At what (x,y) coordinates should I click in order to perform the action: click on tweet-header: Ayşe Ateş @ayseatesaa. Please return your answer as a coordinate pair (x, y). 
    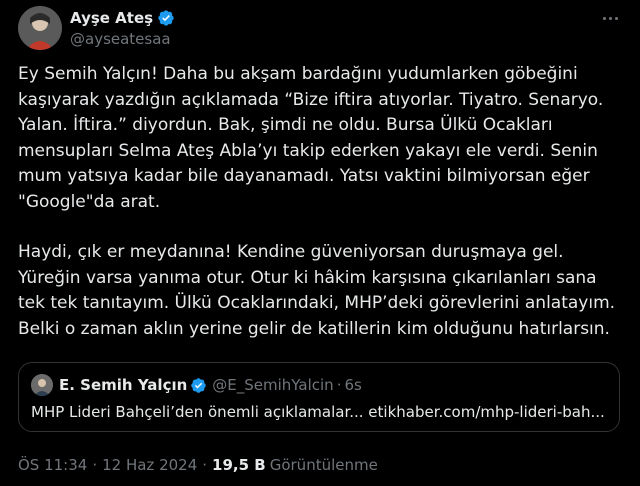
    Looking at the image, I should click on (320, 30).